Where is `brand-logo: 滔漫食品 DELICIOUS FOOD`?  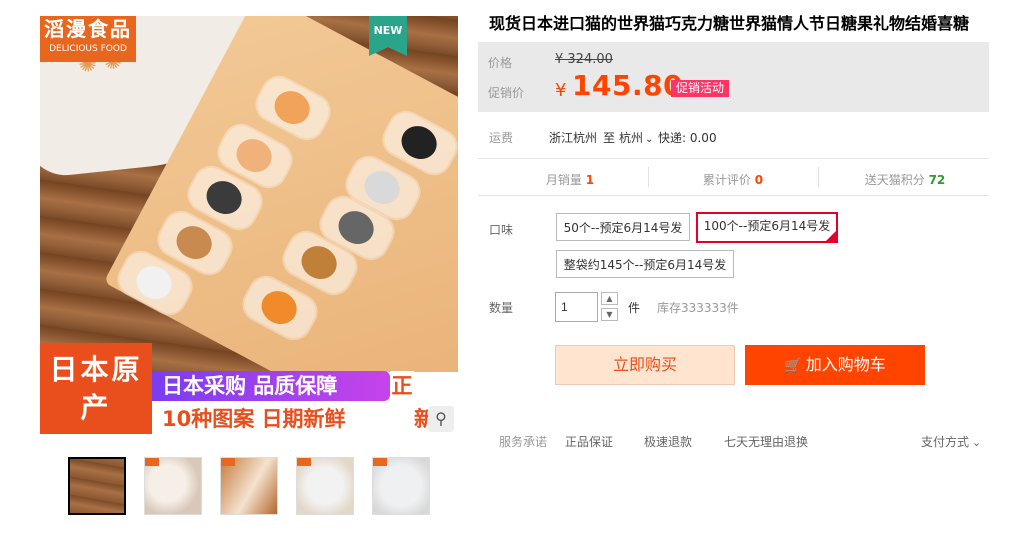 brand-logo: 滔漫食品 DELICIOUS FOOD is located at coordinates (88, 39).